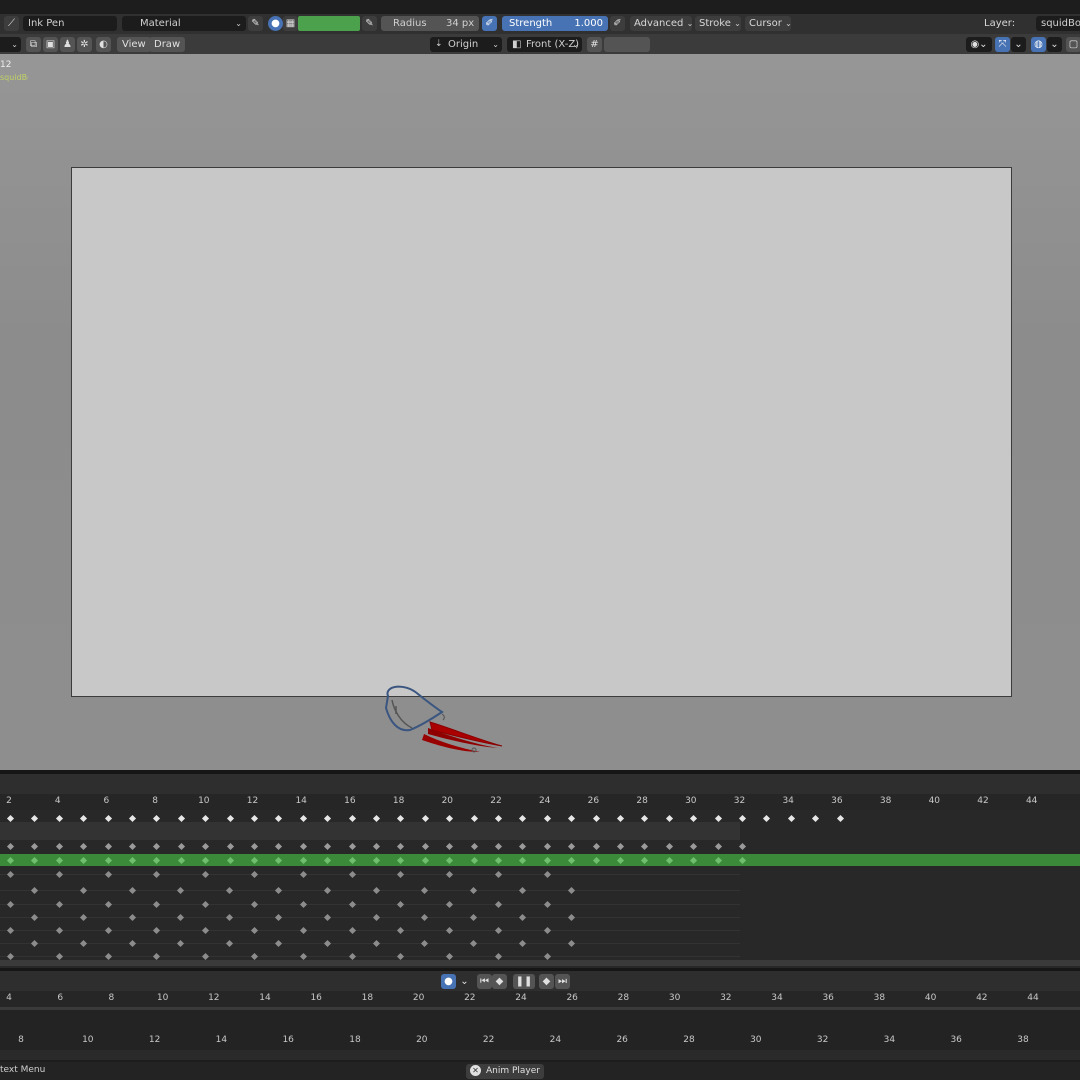 The height and width of the screenshot is (1080, 1080). Describe the element at coordinates (255, 23) in the screenshot. I see `pin-icon: ✎` at that location.